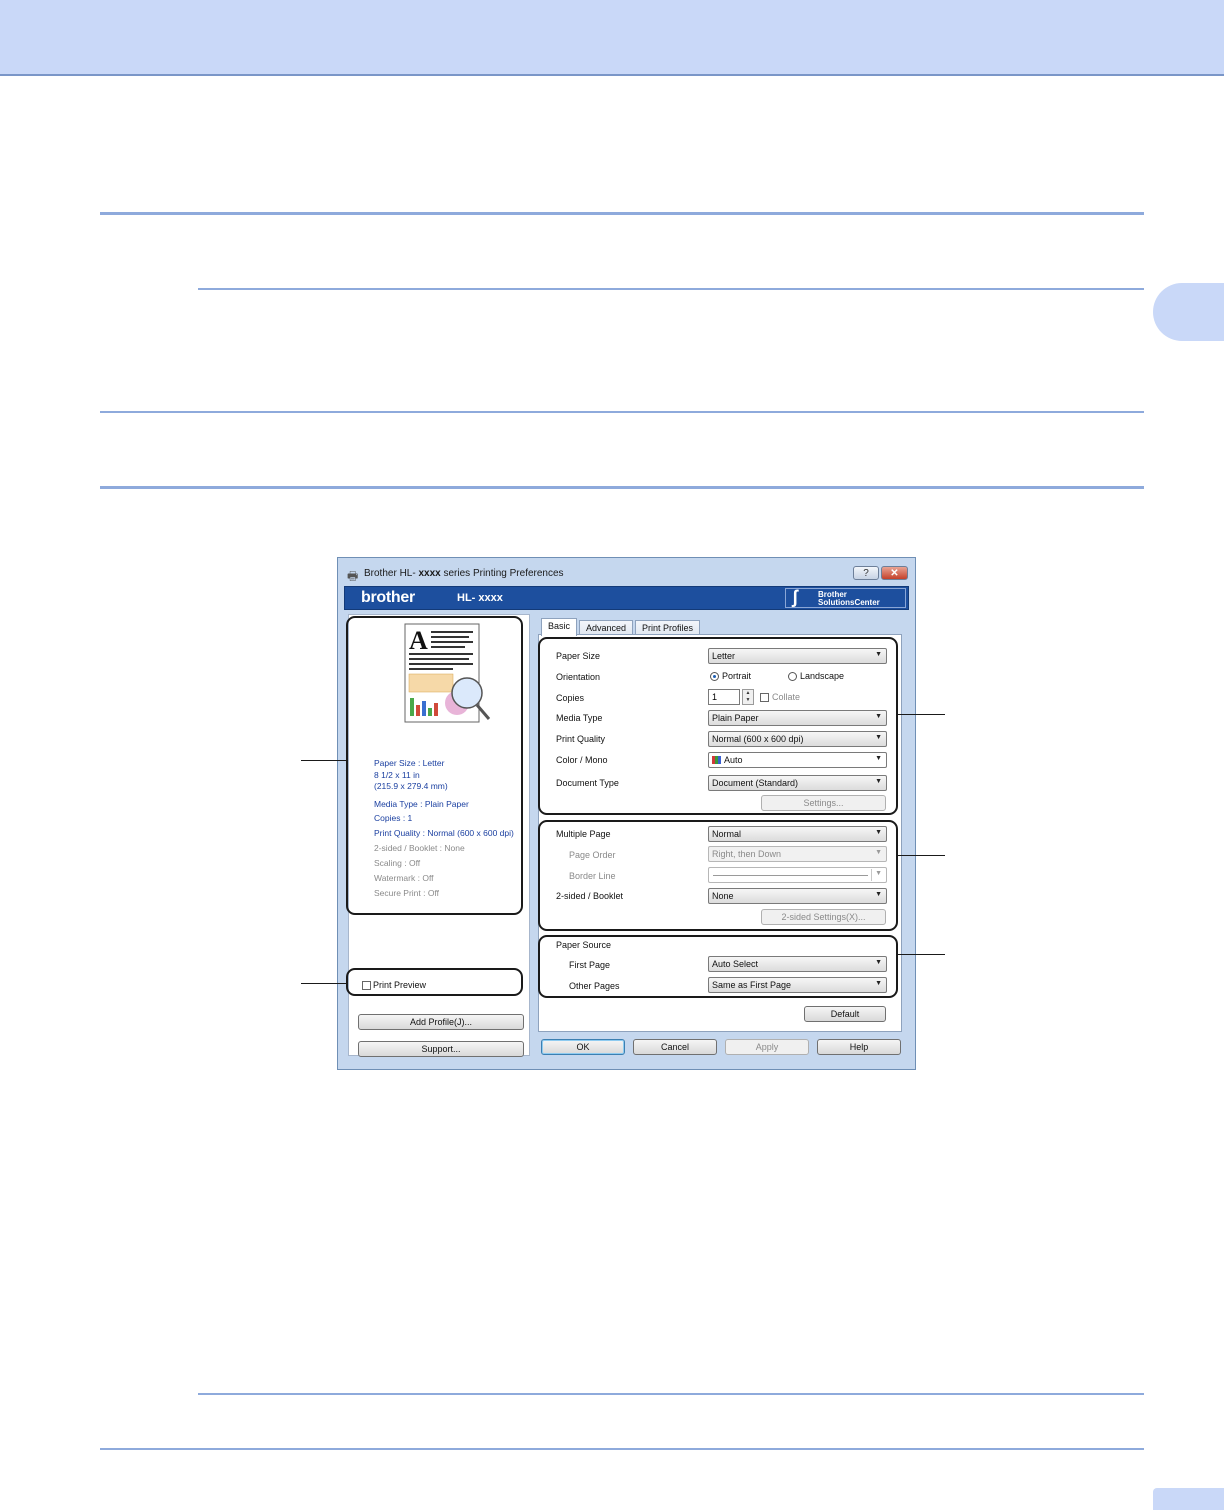  What do you see at coordinates (894, 573) in the screenshot?
I see `close-button: ✕` at bounding box center [894, 573].